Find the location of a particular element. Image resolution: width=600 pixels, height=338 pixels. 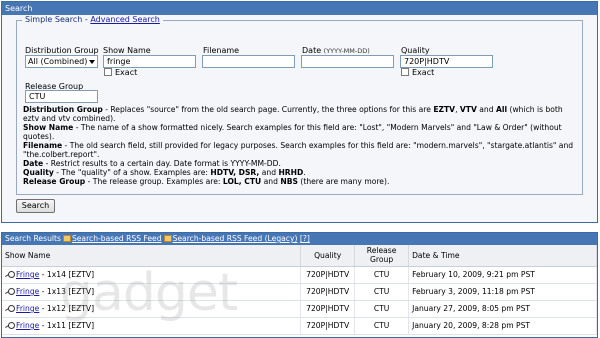

quality-exact-label: Exact is located at coordinates (423, 72).